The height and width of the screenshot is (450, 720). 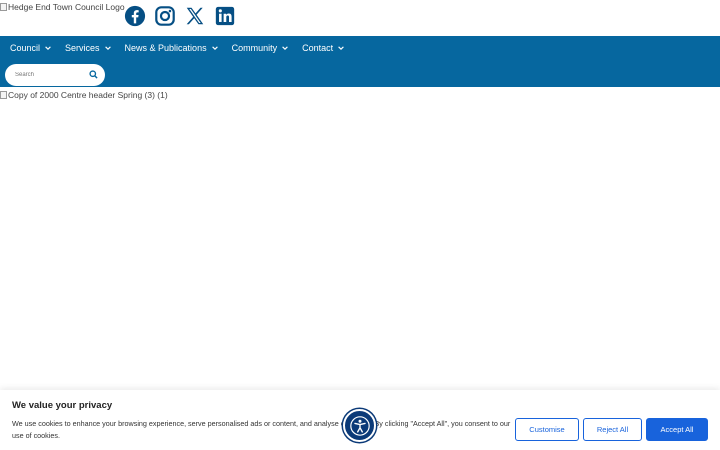 What do you see at coordinates (93, 74) in the screenshot?
I see `search-icon` at bounding box center [93, 74].